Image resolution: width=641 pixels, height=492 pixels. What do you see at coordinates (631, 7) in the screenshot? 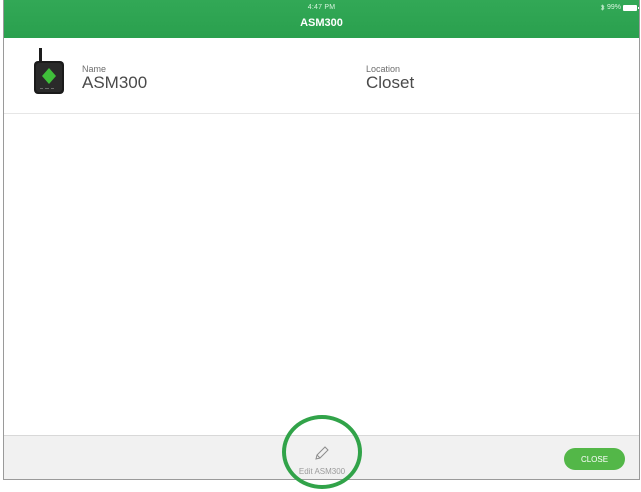
I see `battery-icon` at bounding box center [631, 7].